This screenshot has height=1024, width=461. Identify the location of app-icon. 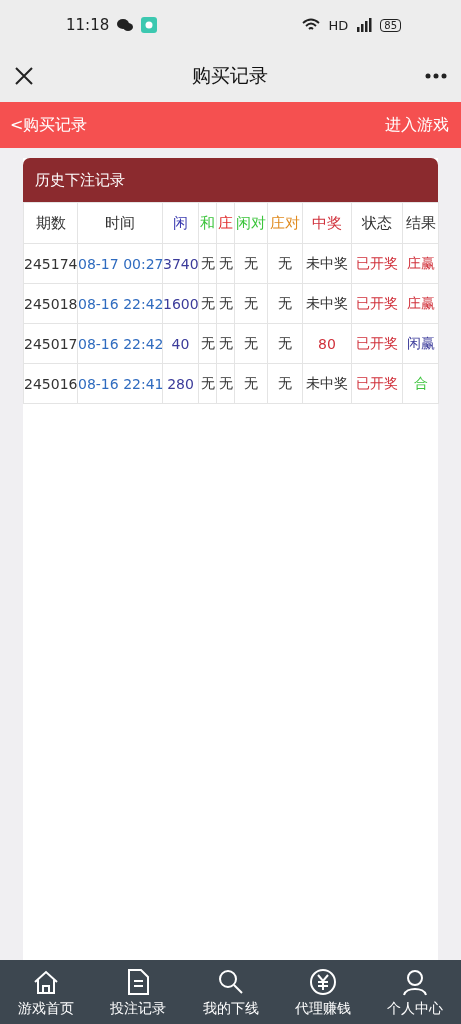
(149, 25).